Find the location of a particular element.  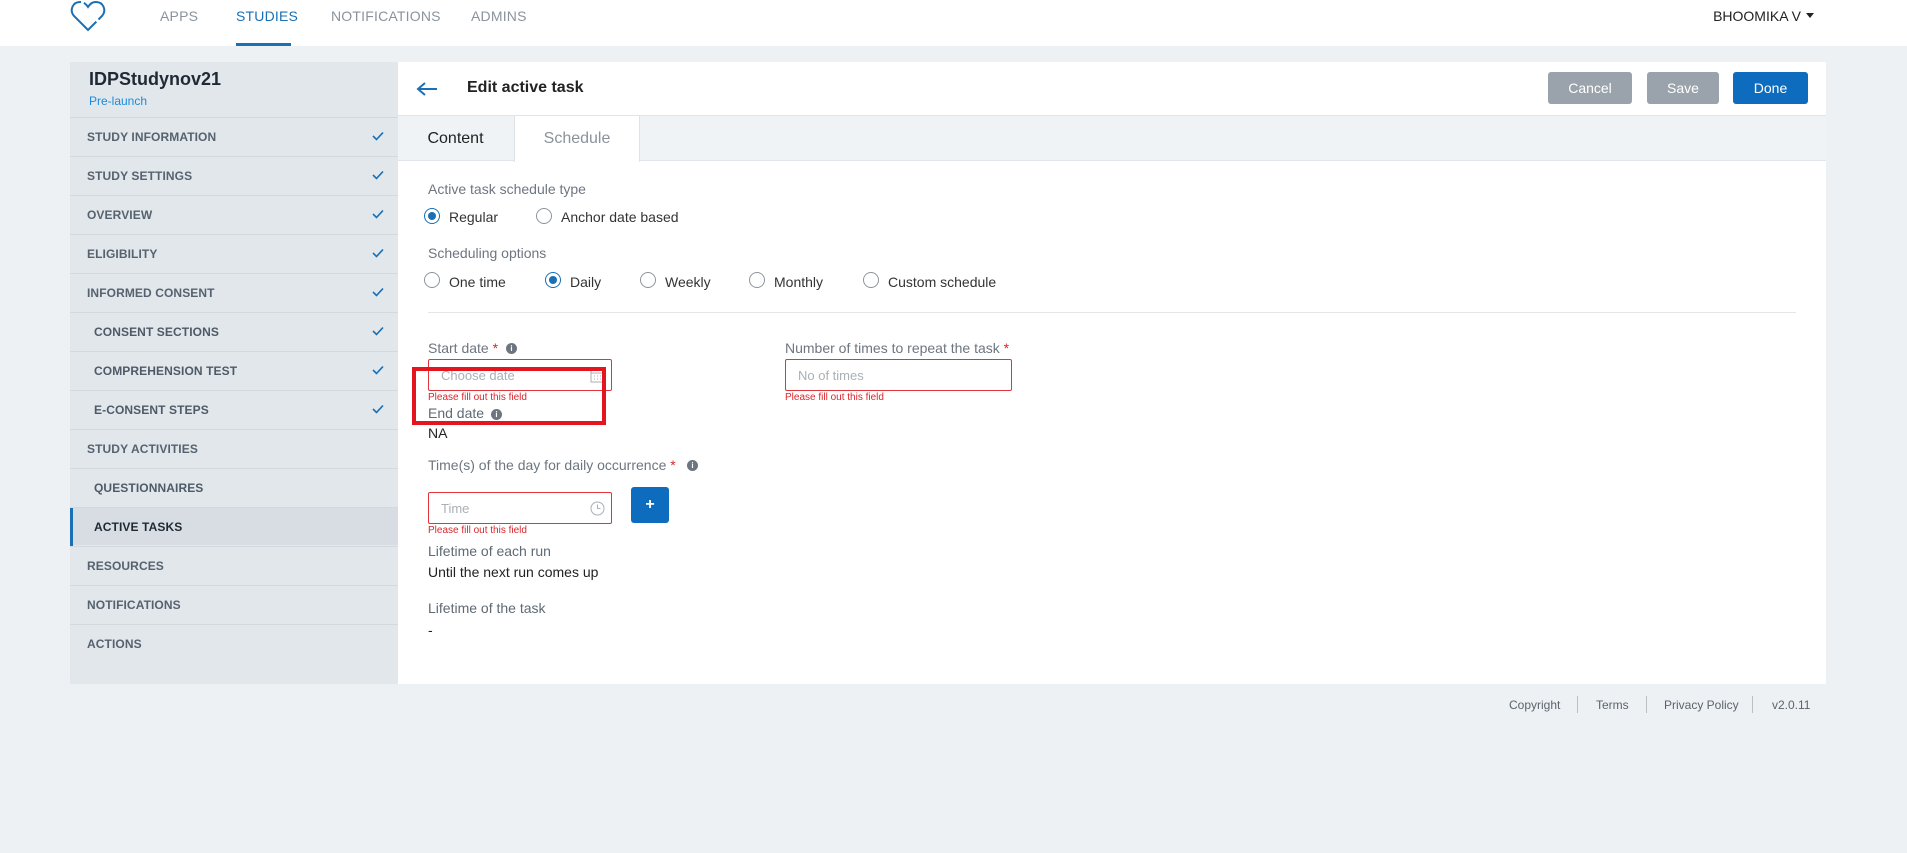

cancel-button: Cancel is located at coordinates (1590, 88).